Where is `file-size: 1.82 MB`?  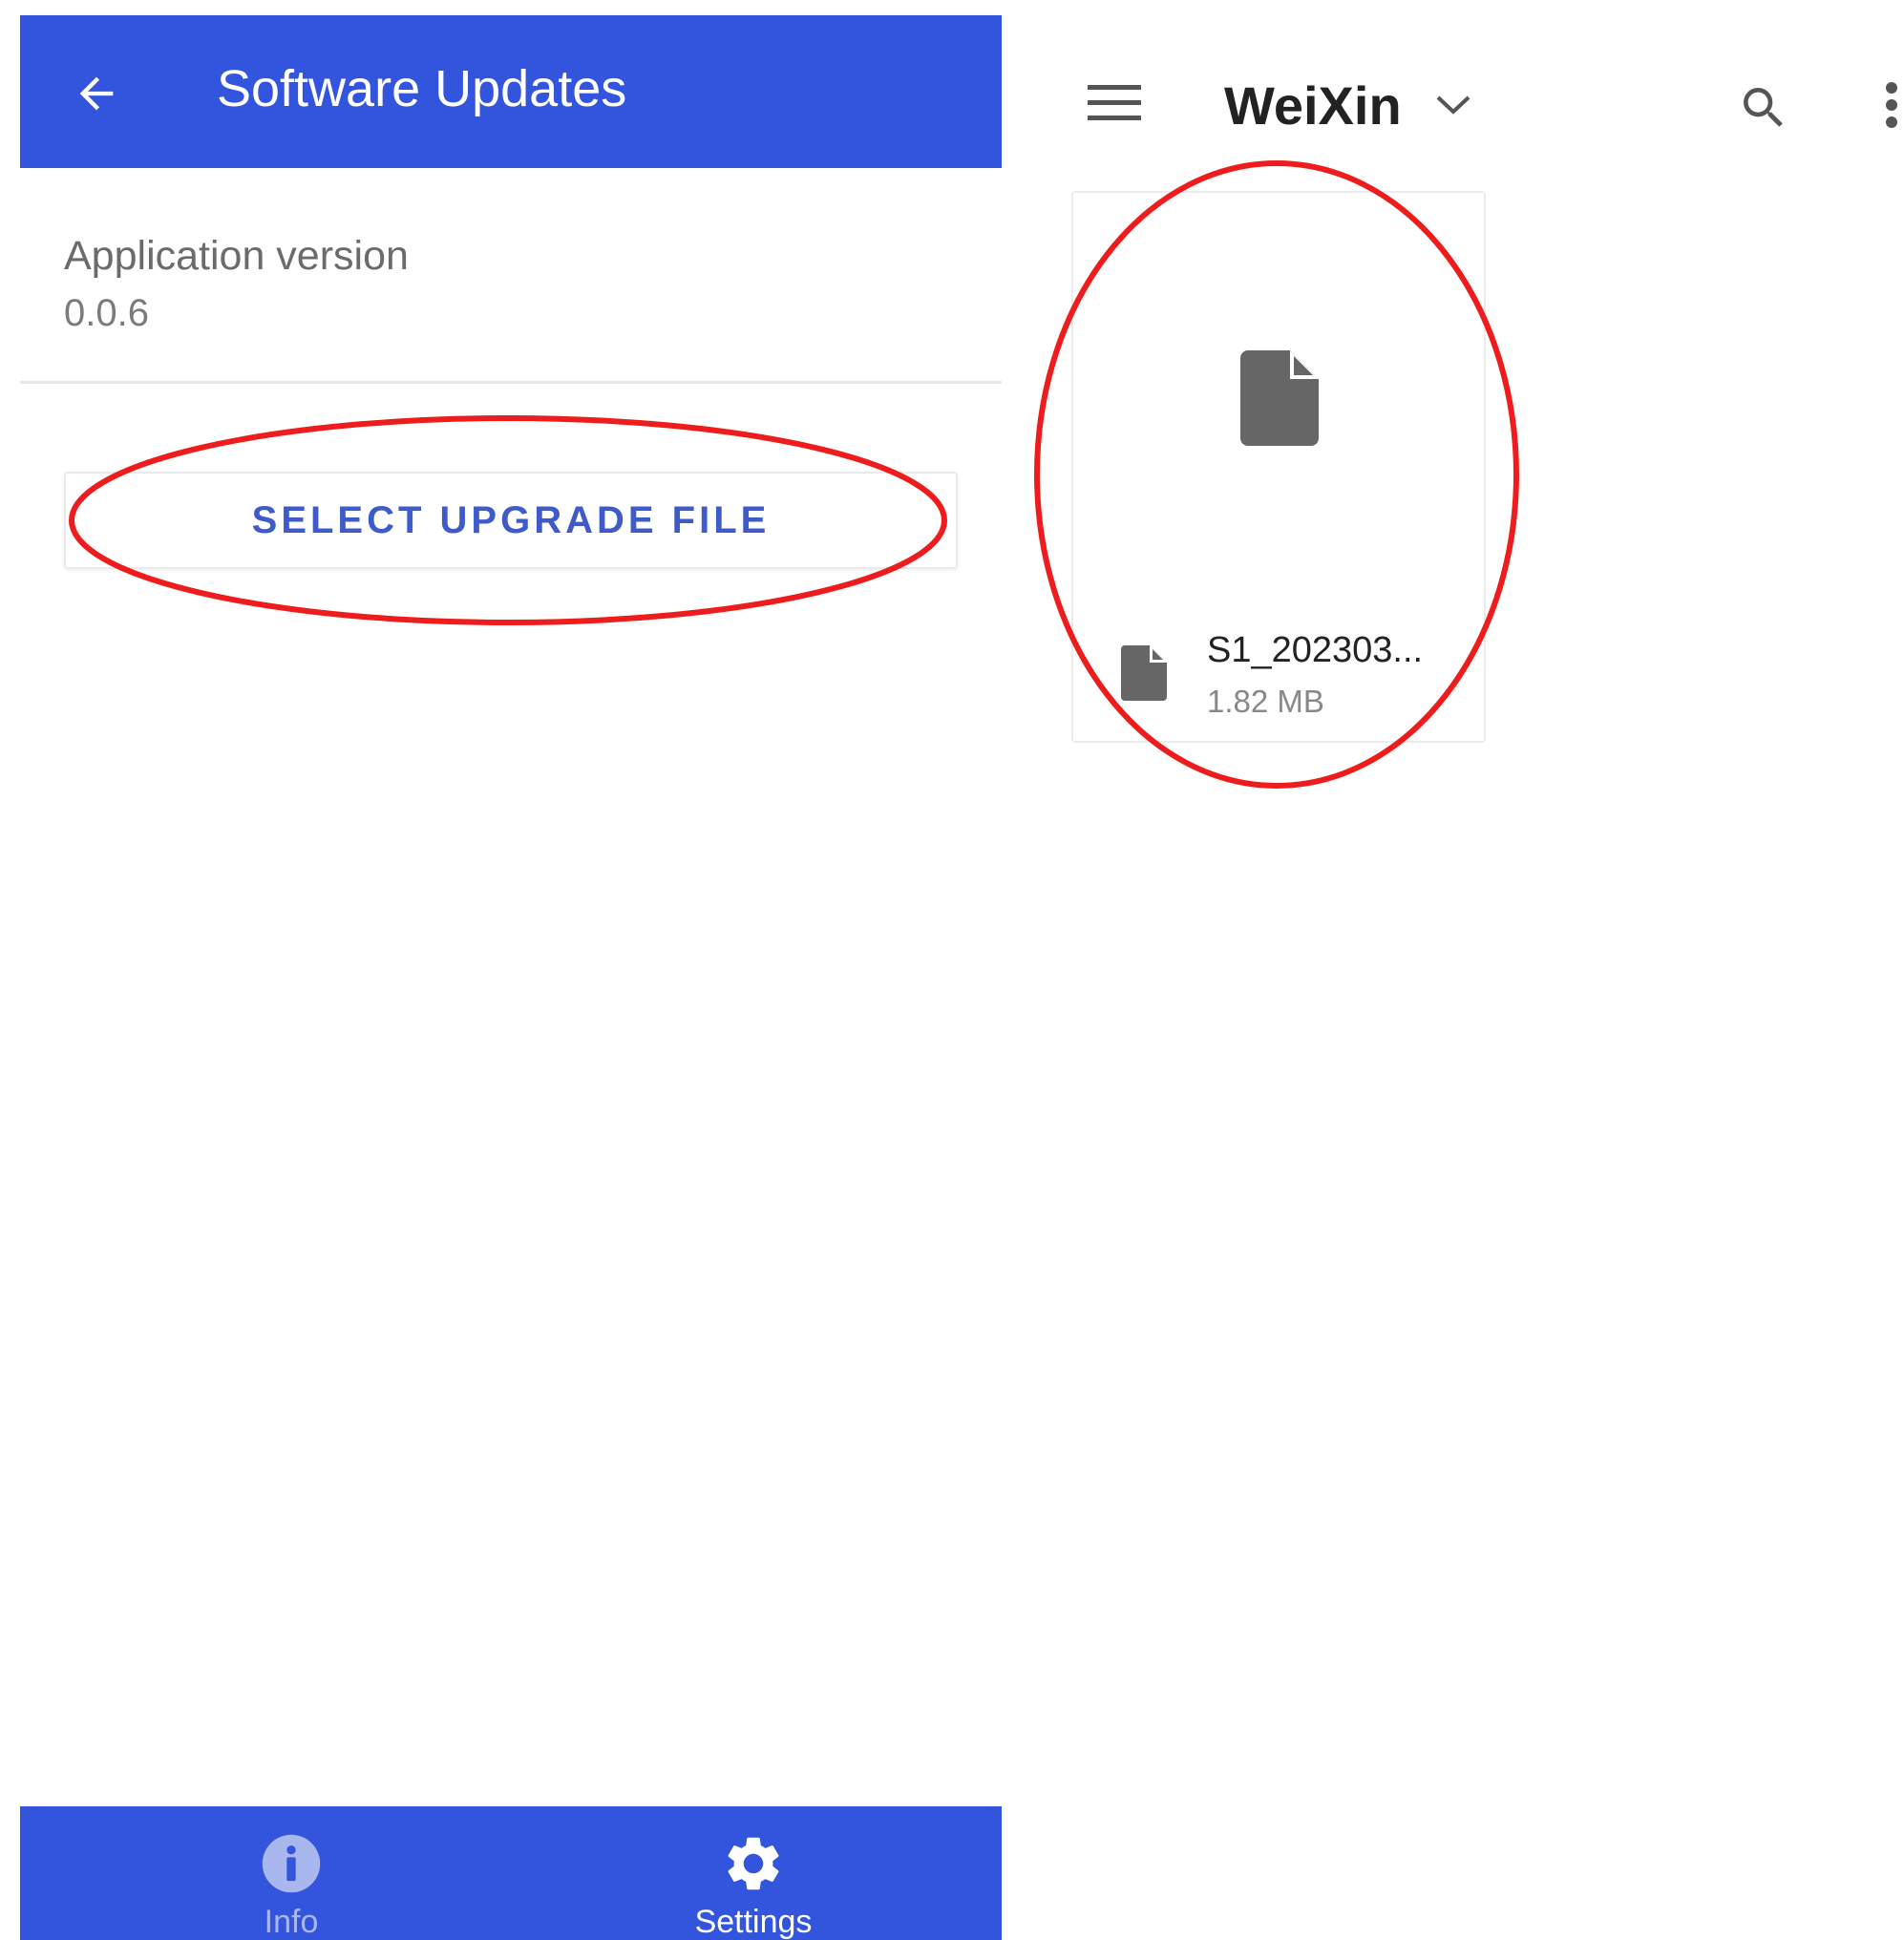 file-size: 1.82 MB is located at coordinates (1265, 701).